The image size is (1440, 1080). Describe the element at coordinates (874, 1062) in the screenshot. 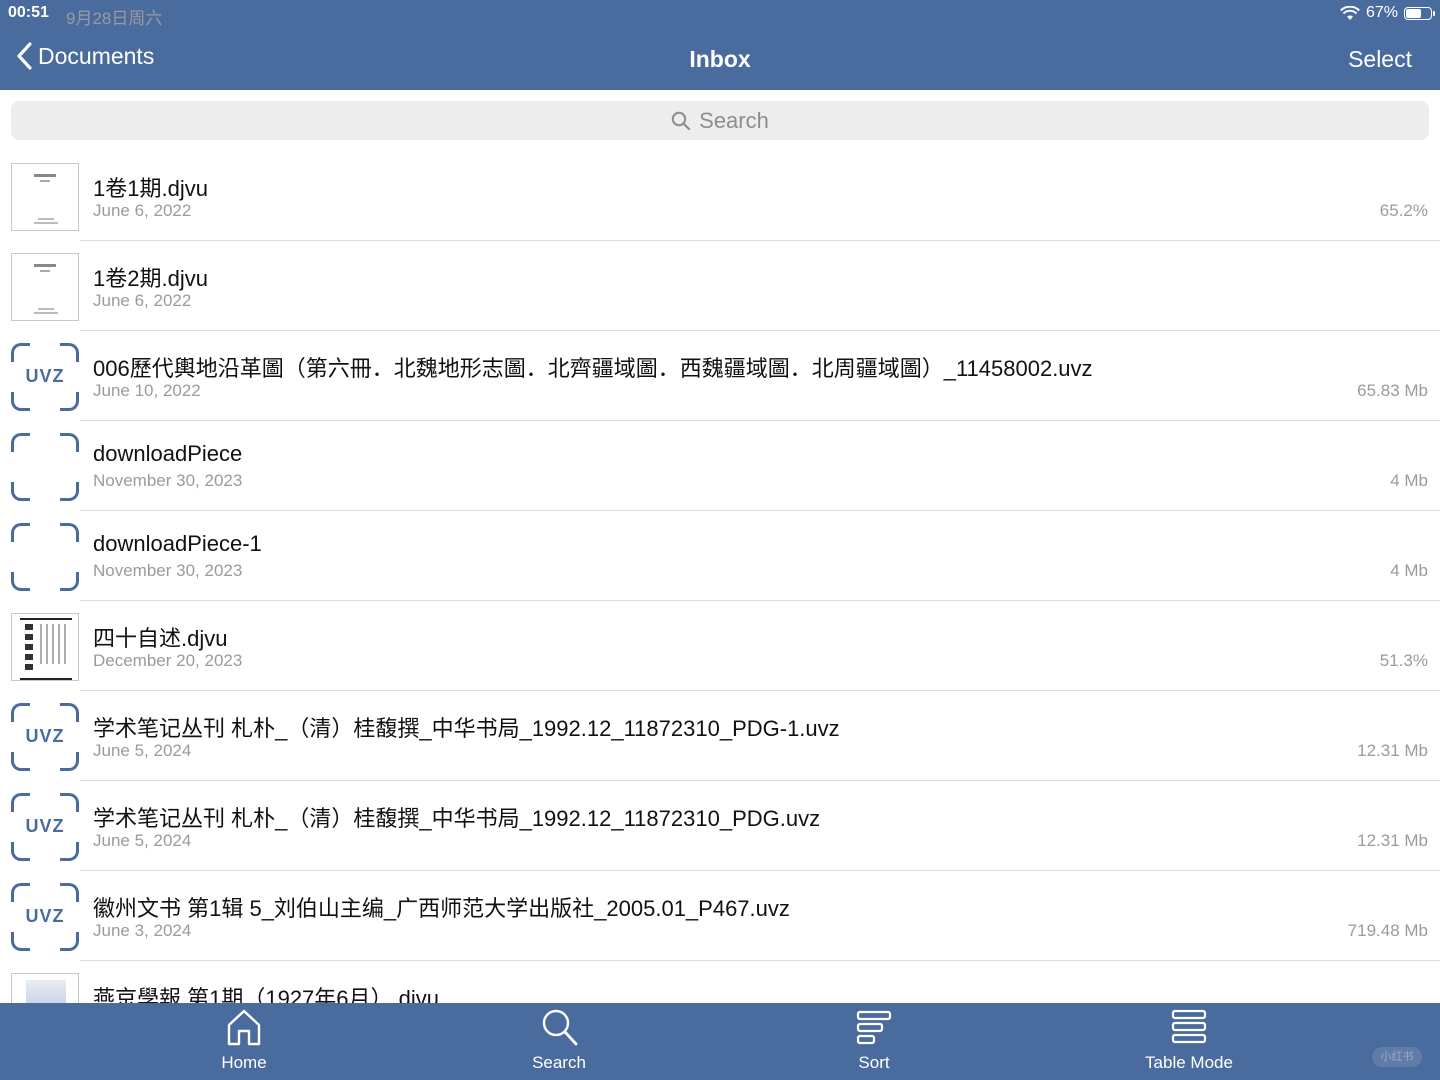

I see `tab-sort-label: Sort` at that location.